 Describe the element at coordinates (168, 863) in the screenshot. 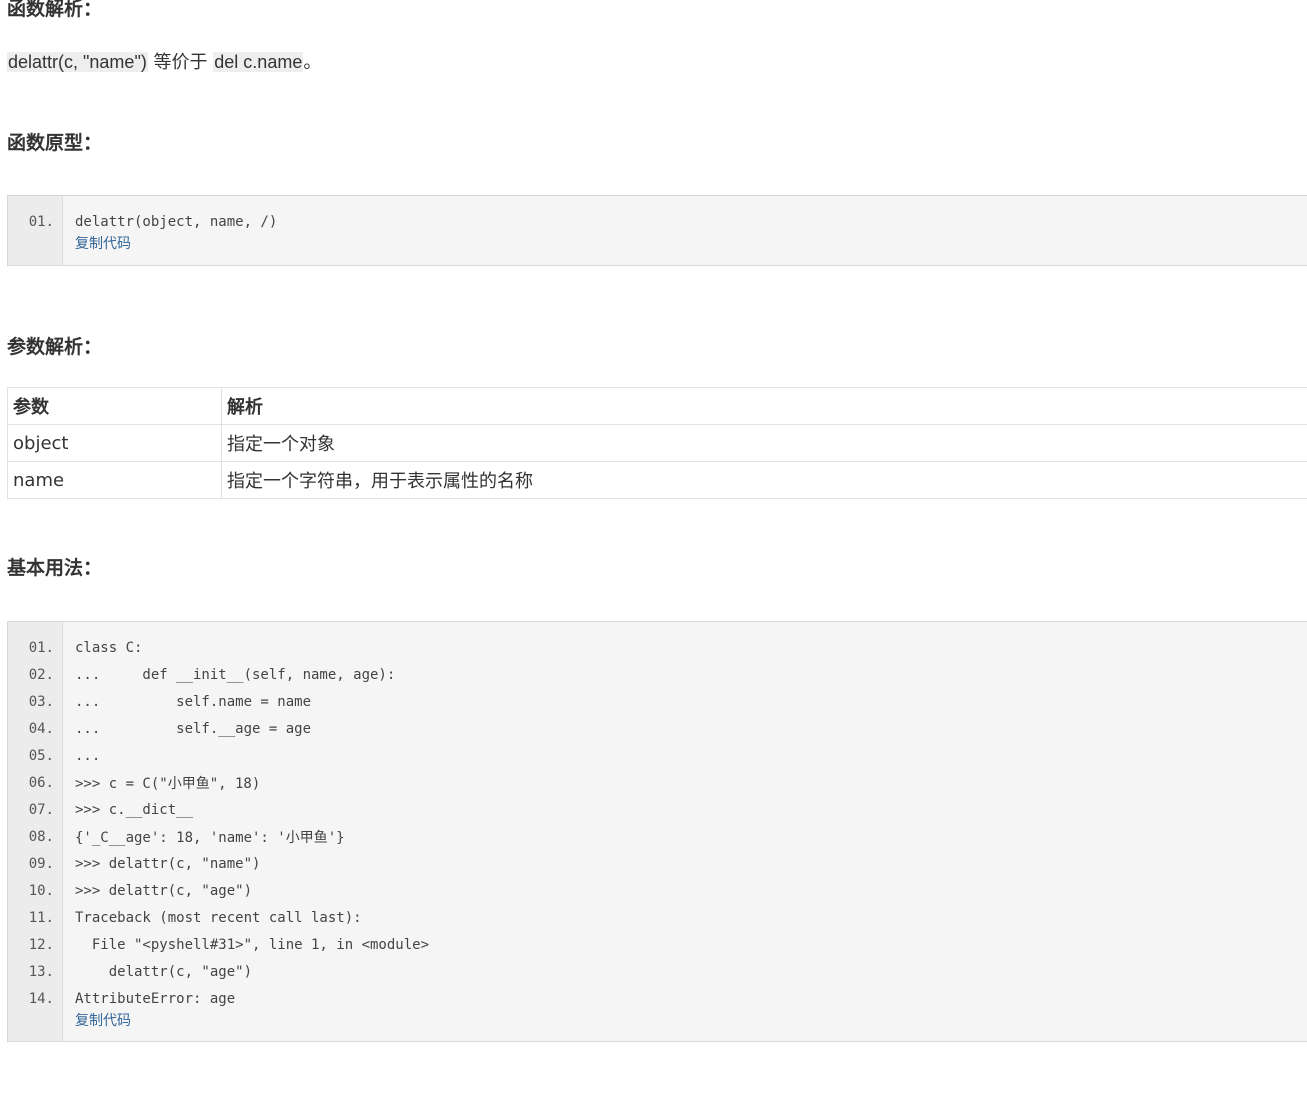

I see `code-text: >>> delattr(c, "name")` at that location.